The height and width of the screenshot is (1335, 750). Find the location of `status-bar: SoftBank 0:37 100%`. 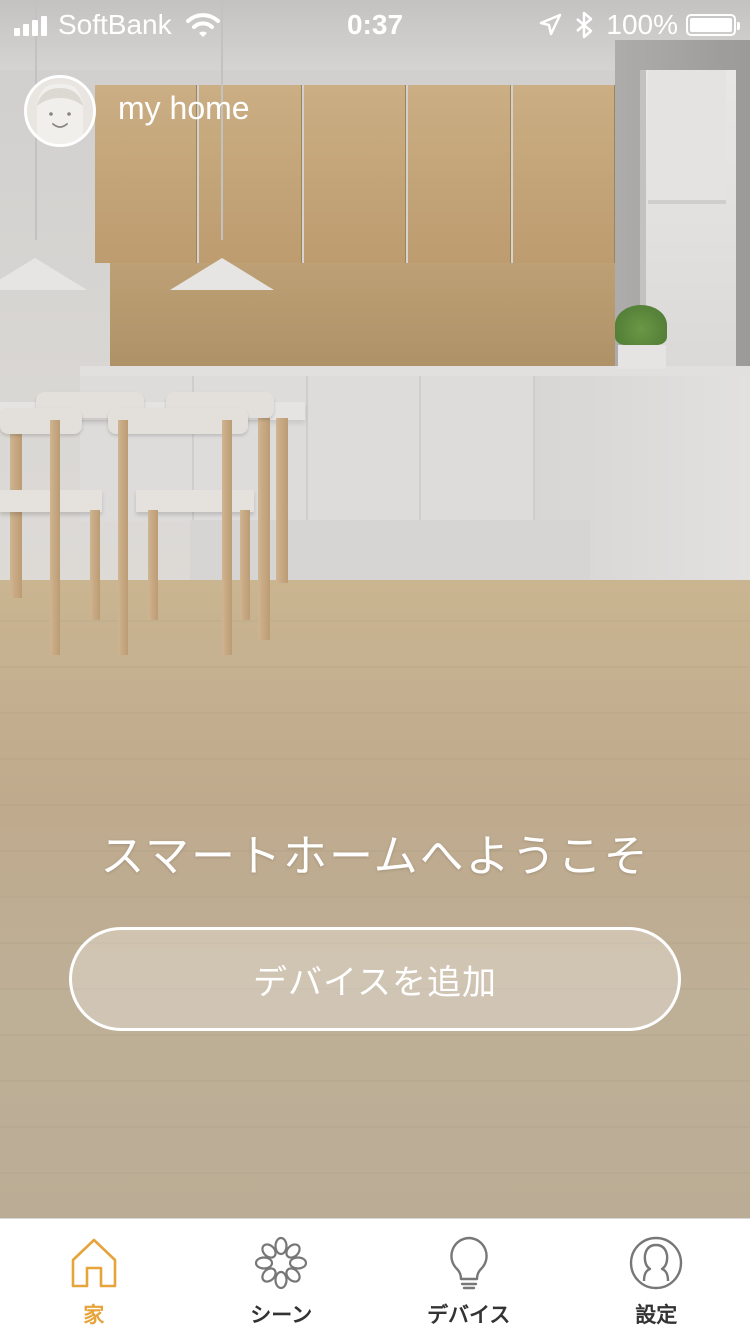

status-bar: SoftBank 0:37 100% is located at coordinates (375, 25).